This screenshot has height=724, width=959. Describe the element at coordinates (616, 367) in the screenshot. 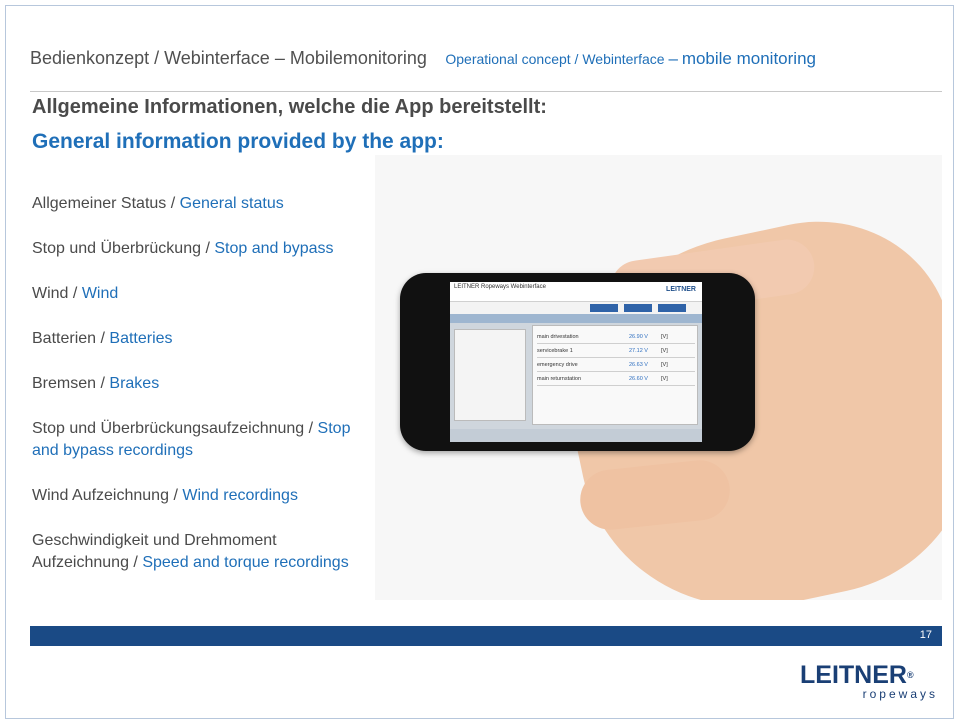

I see `battery-row: emergency drive 26.63 V [V]` at that location.